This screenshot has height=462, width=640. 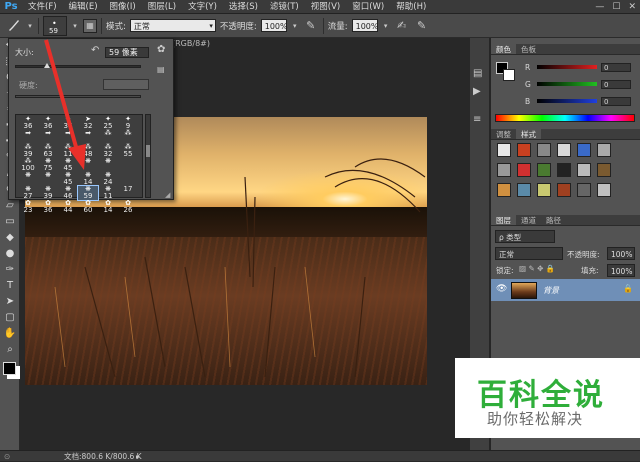 I want to click on brush-preset: ⁂ 39, so click(x=28, y=151).